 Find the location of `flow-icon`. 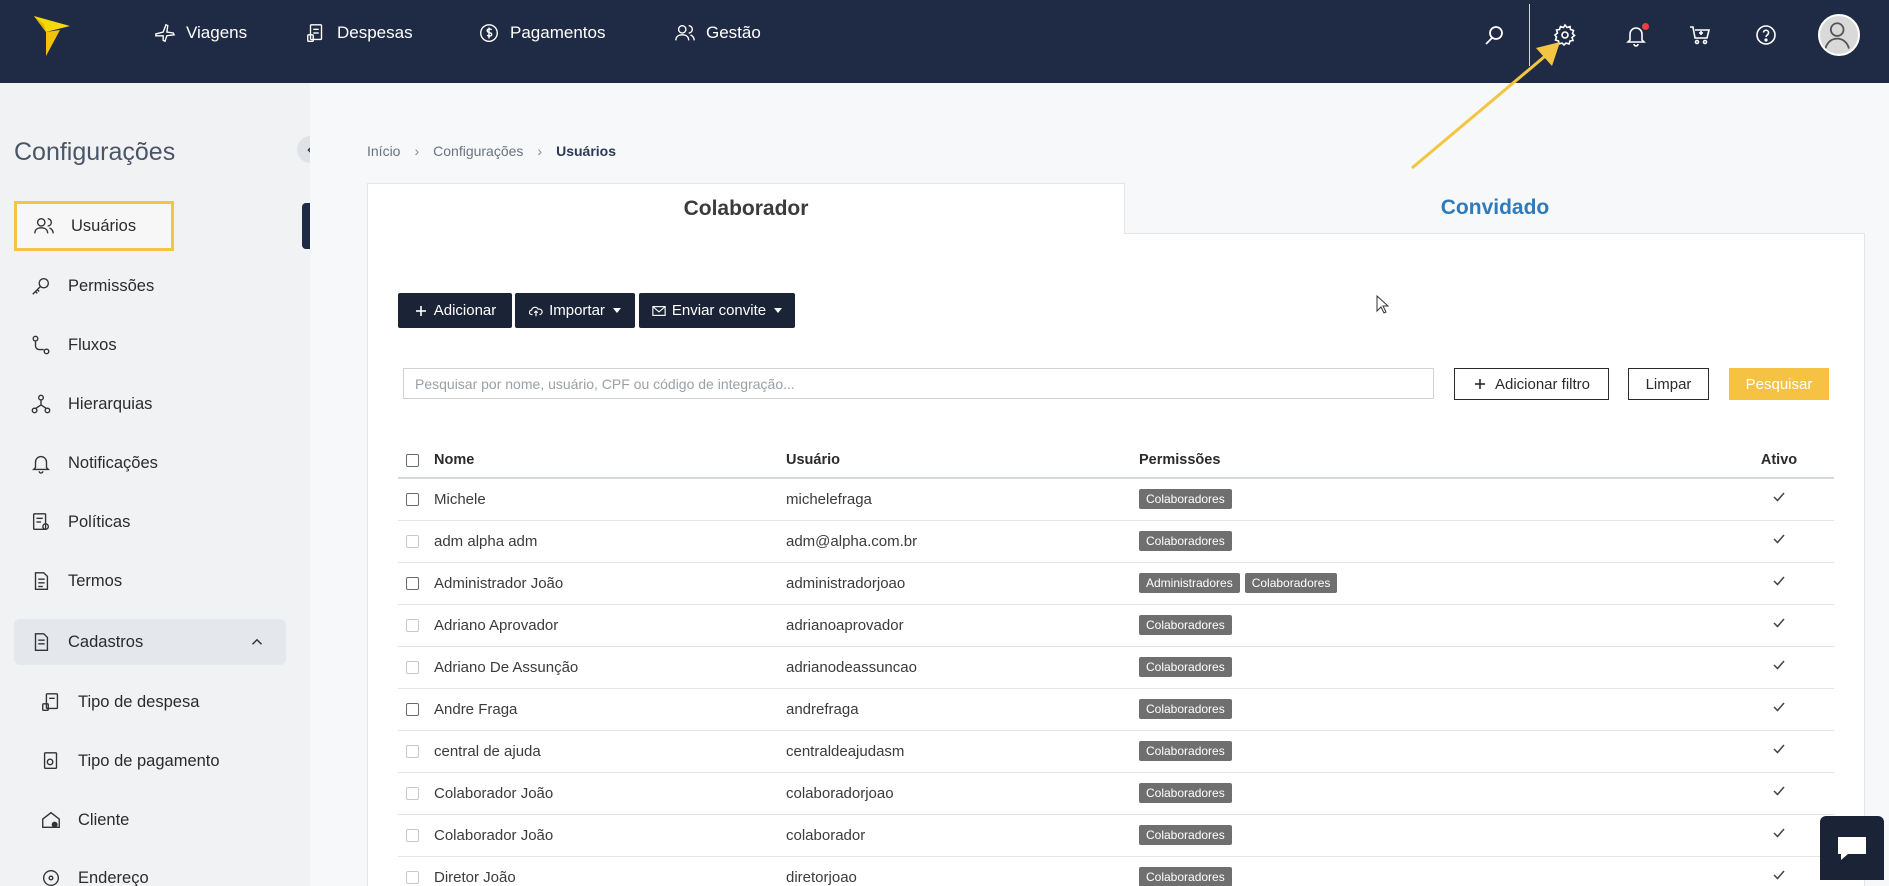

flow-icon is located at coordinates (41, 345).